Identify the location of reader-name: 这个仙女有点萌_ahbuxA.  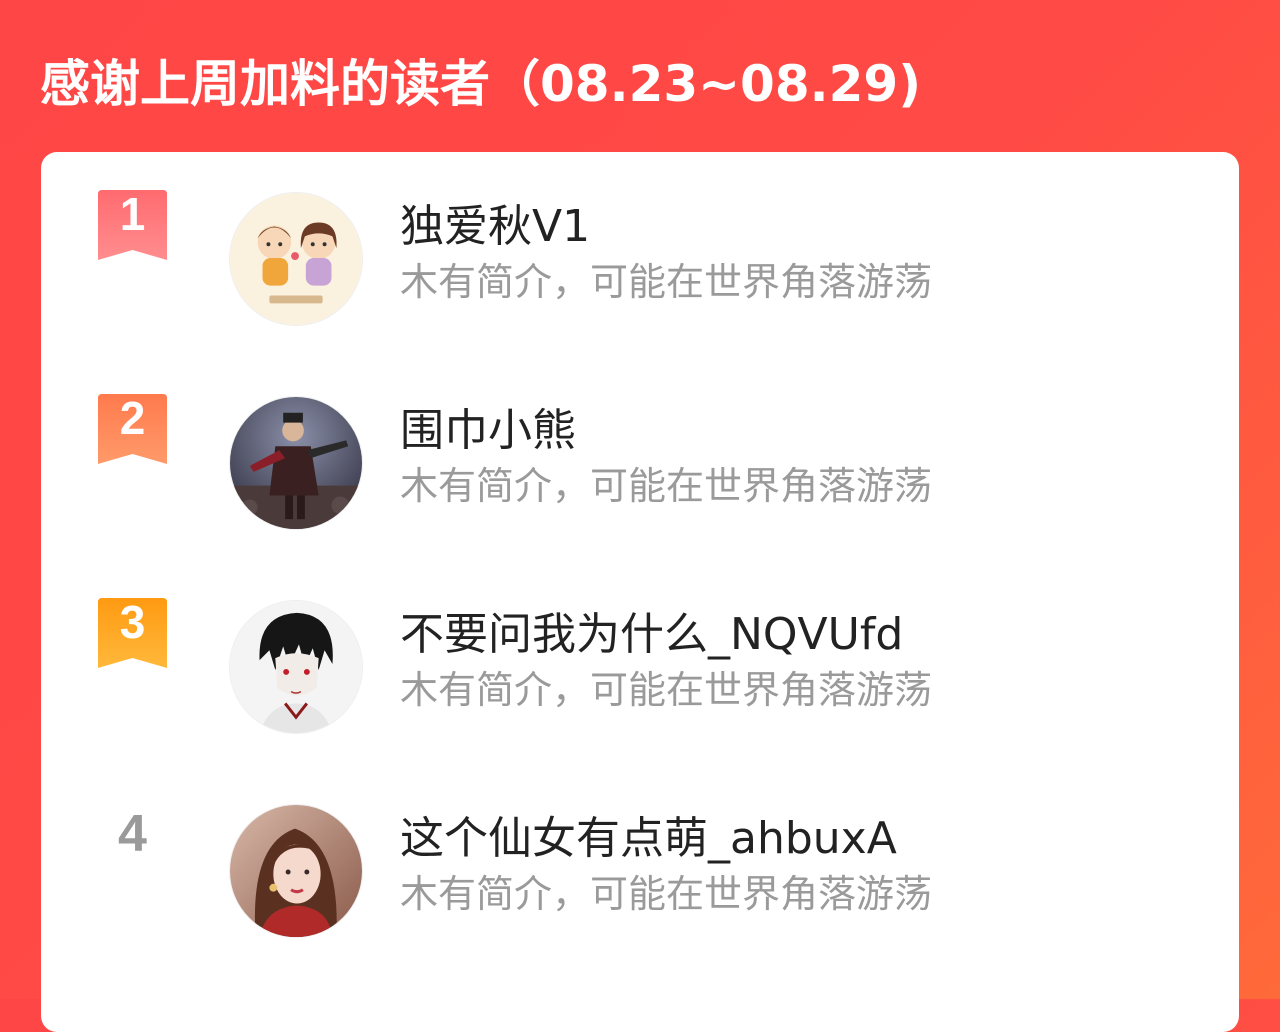
(648, 839).